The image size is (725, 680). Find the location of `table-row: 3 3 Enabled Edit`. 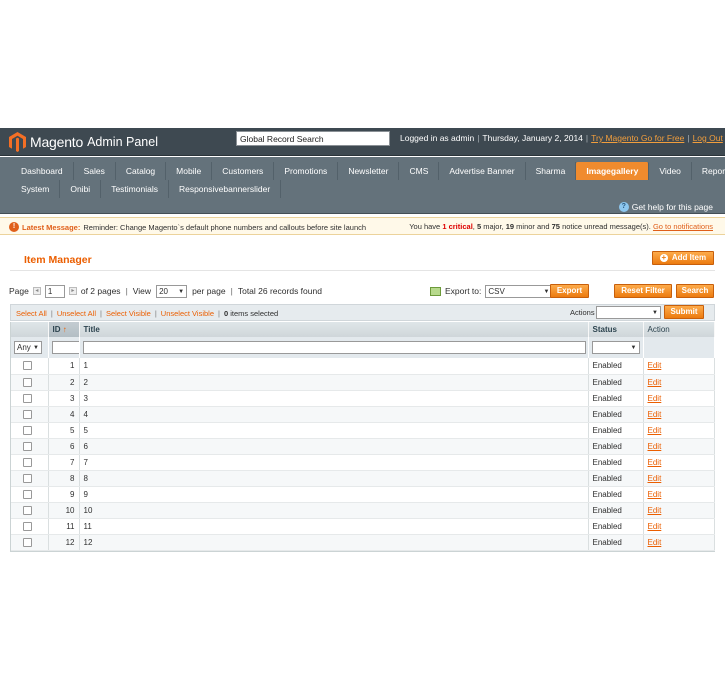

table-row: 3 3 Enabled Edit is located at coordinates (363, 398).